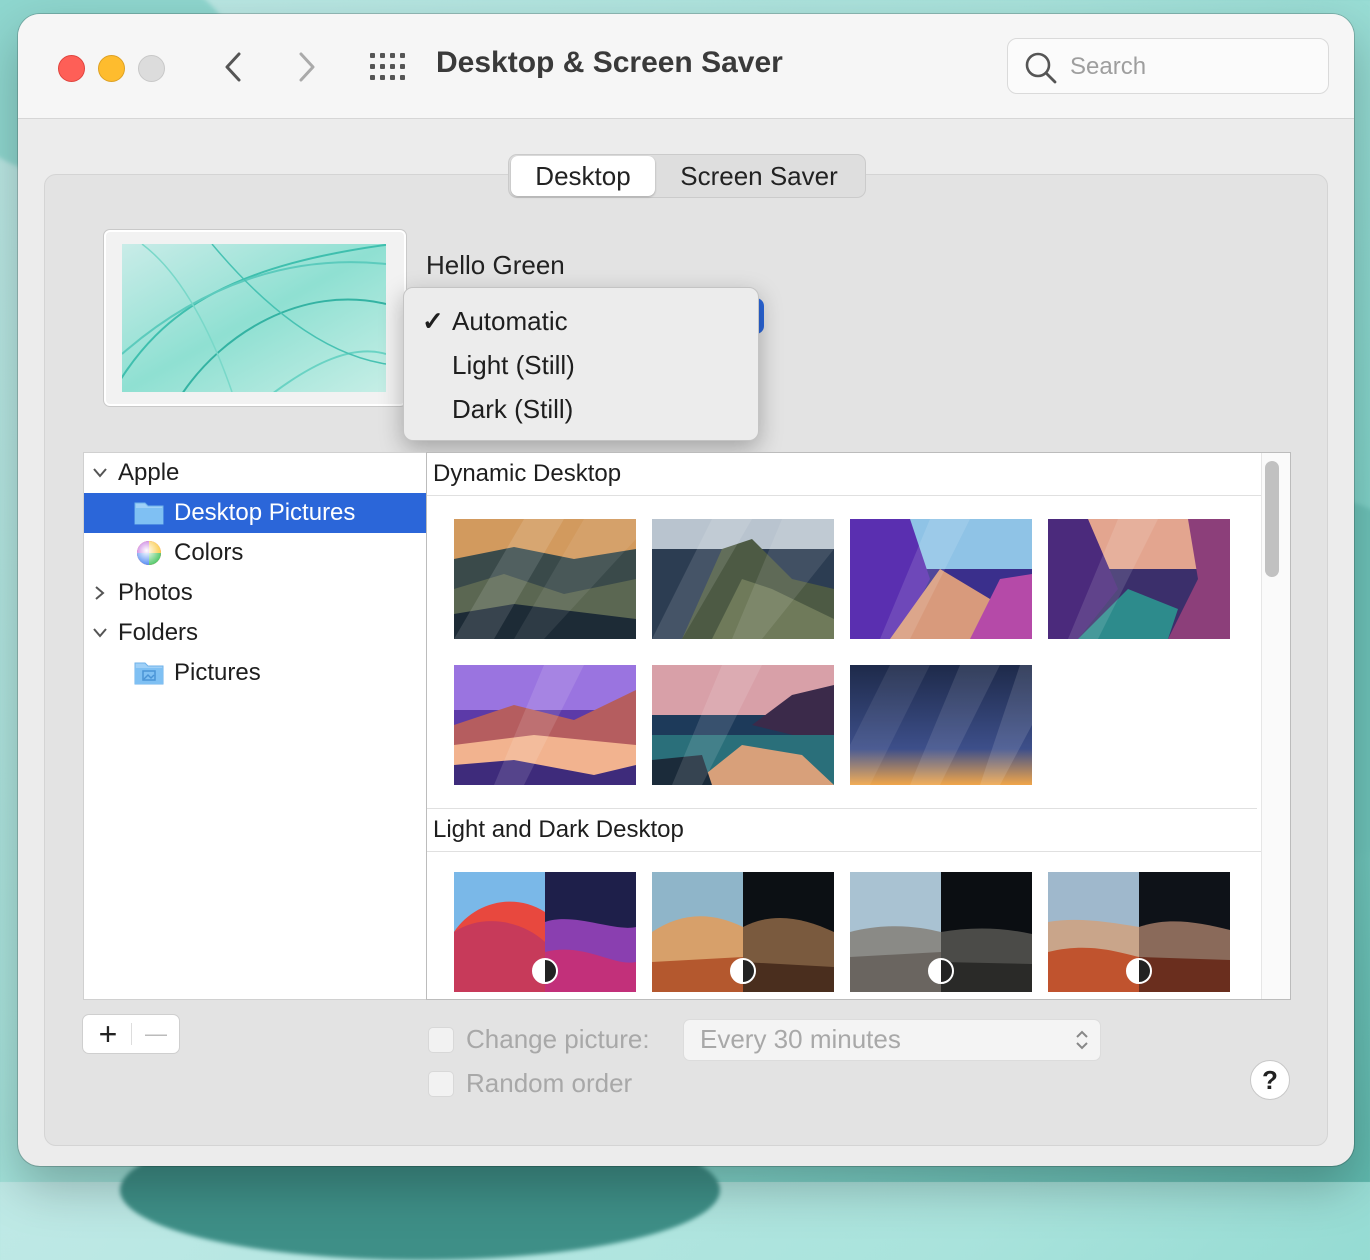 The width and height of the screenshot is (1370, 1260). What do you see at coordinates (759, 176) in the screenshot?
I see `tab-screen-saver: Screen Saver` at bounding box center [759, 176].